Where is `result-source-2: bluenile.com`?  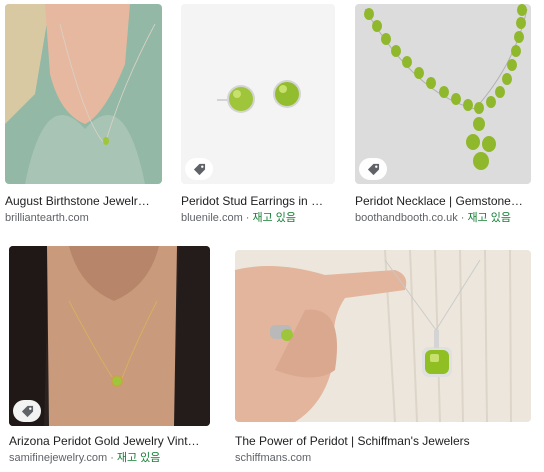 result-source-2: bluenile.com is located at coordinates (212, 218).